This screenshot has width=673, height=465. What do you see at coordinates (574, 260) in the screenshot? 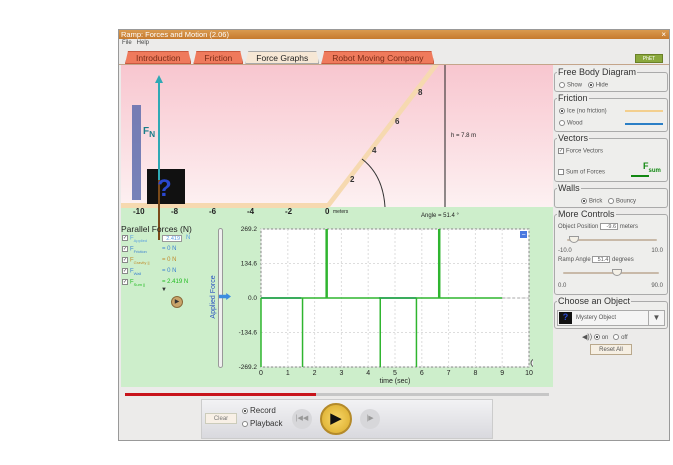
I see `ramp-angle-label: Ramp Angle` at bounding box center [574, 260].